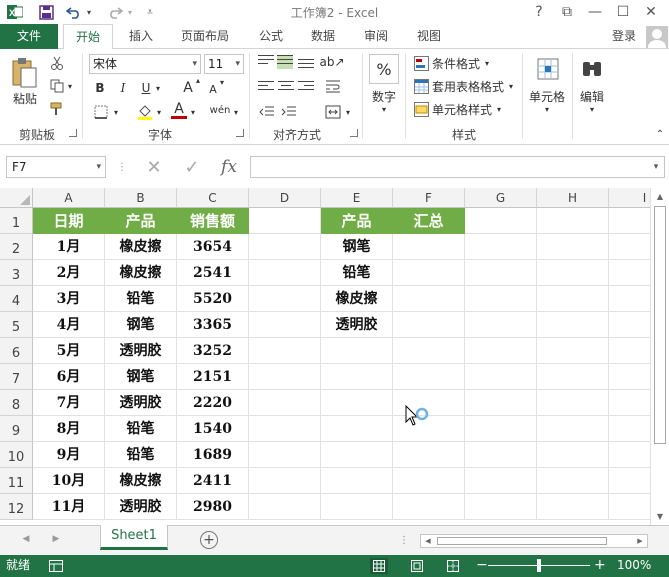  I want to click on column-header-h: H, so click(573, 198).